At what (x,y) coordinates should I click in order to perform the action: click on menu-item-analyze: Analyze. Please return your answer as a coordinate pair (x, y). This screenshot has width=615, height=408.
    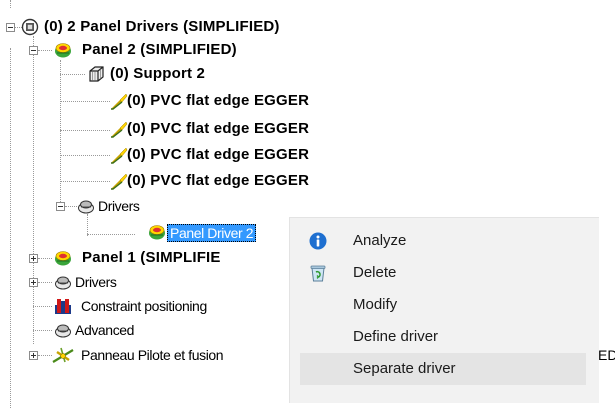
    Looking at the image, I should click on (438, 241).